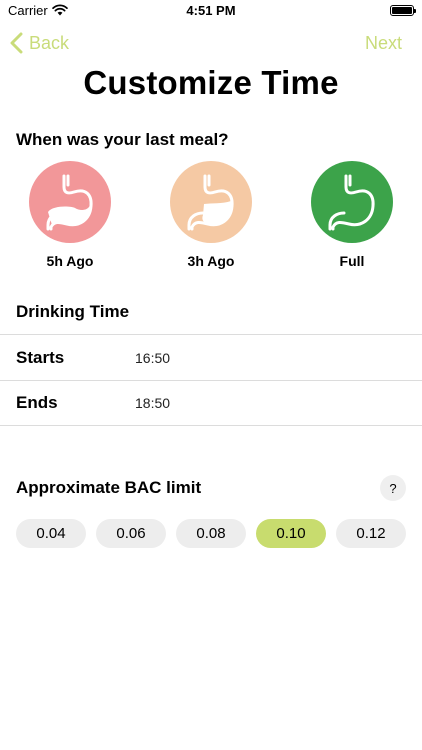 This screenshot has width=422, height=750. What do you see at coordinates (383, 43) in the screenshot?
I see `next-button: Next` at bounding box center [383, 43].